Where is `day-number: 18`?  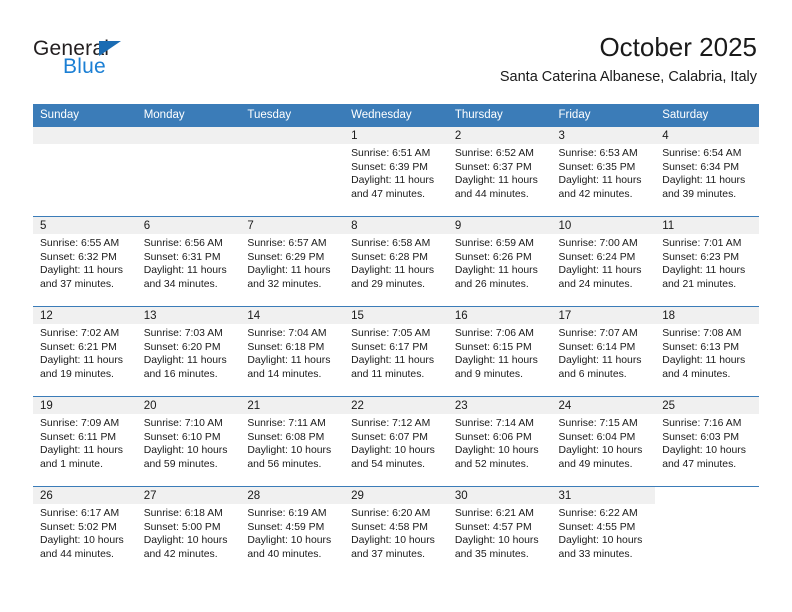
day-number: 18 is located at coordinates (707, 315).